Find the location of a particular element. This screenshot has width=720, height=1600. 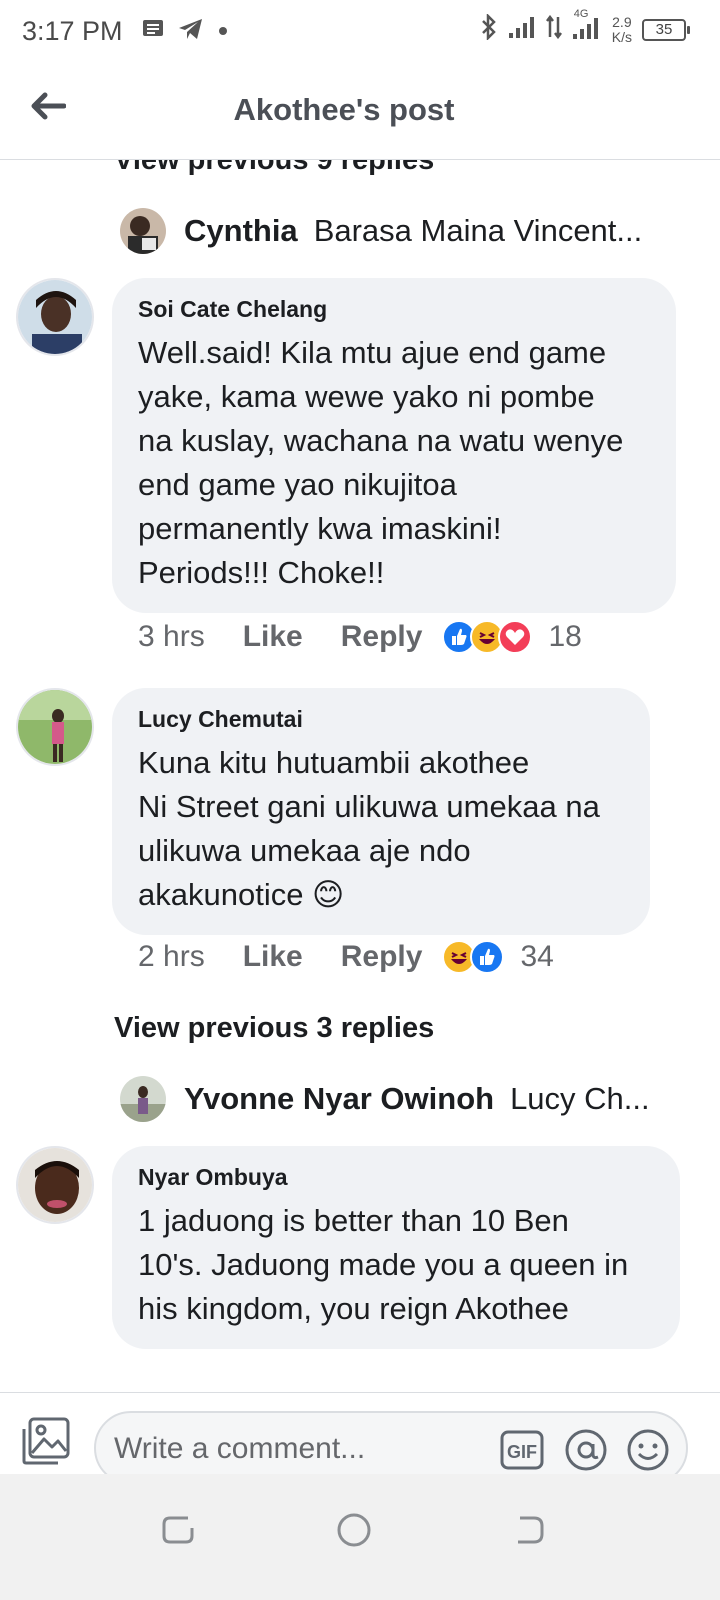

comment-actions: 3 hrs Like Reply 18 is located at coordinates (360, 637).